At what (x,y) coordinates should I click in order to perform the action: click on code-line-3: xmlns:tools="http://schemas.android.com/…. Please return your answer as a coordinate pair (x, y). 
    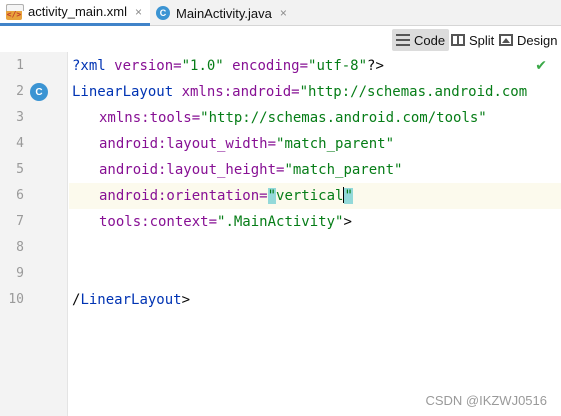
    Looking at the image, I should click on (293, 118).